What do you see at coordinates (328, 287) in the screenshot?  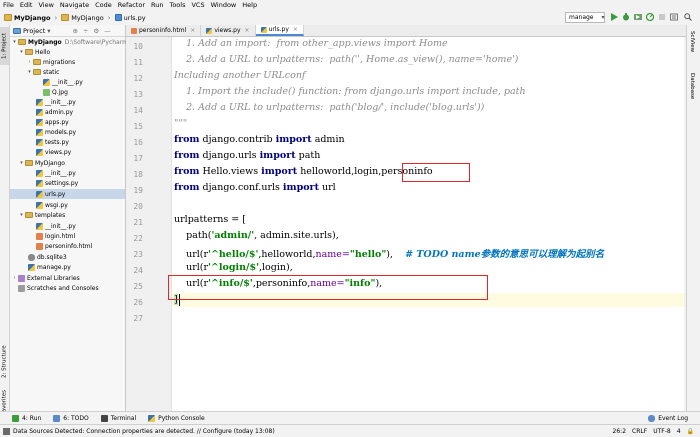 I see `annotation-box-info-url` at bounding box center [328, 287].